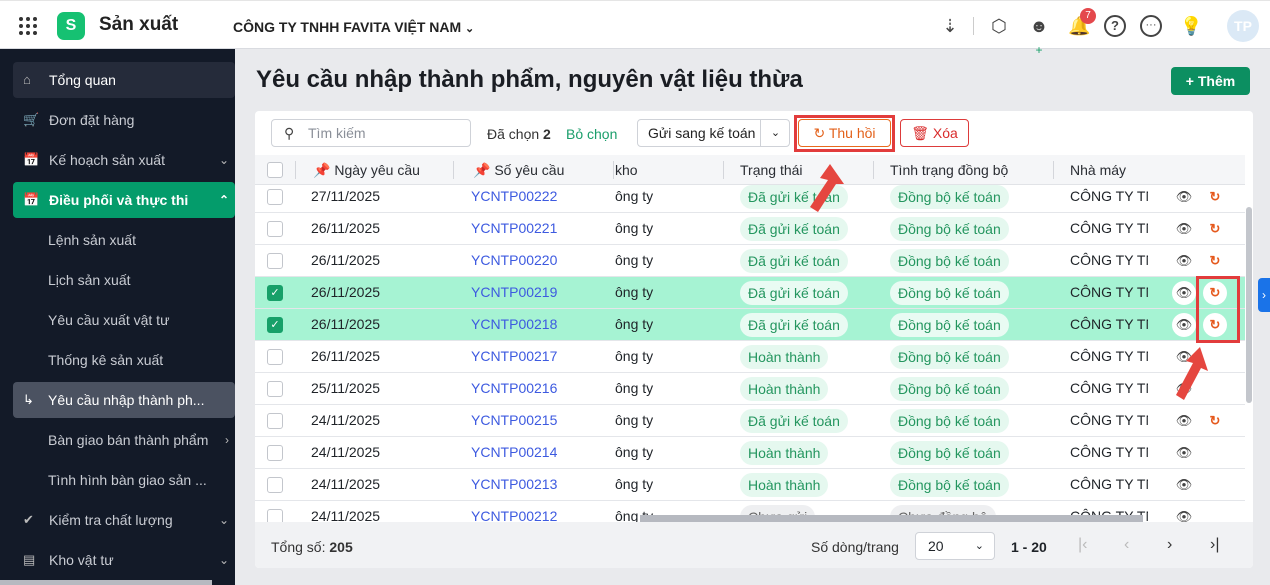  What do you see at coordinates (124, 120) in the screenshot?
I see `sidebar-item-orders: 🛒 Đơn đặt hàng` at bounding box center [124, 120].